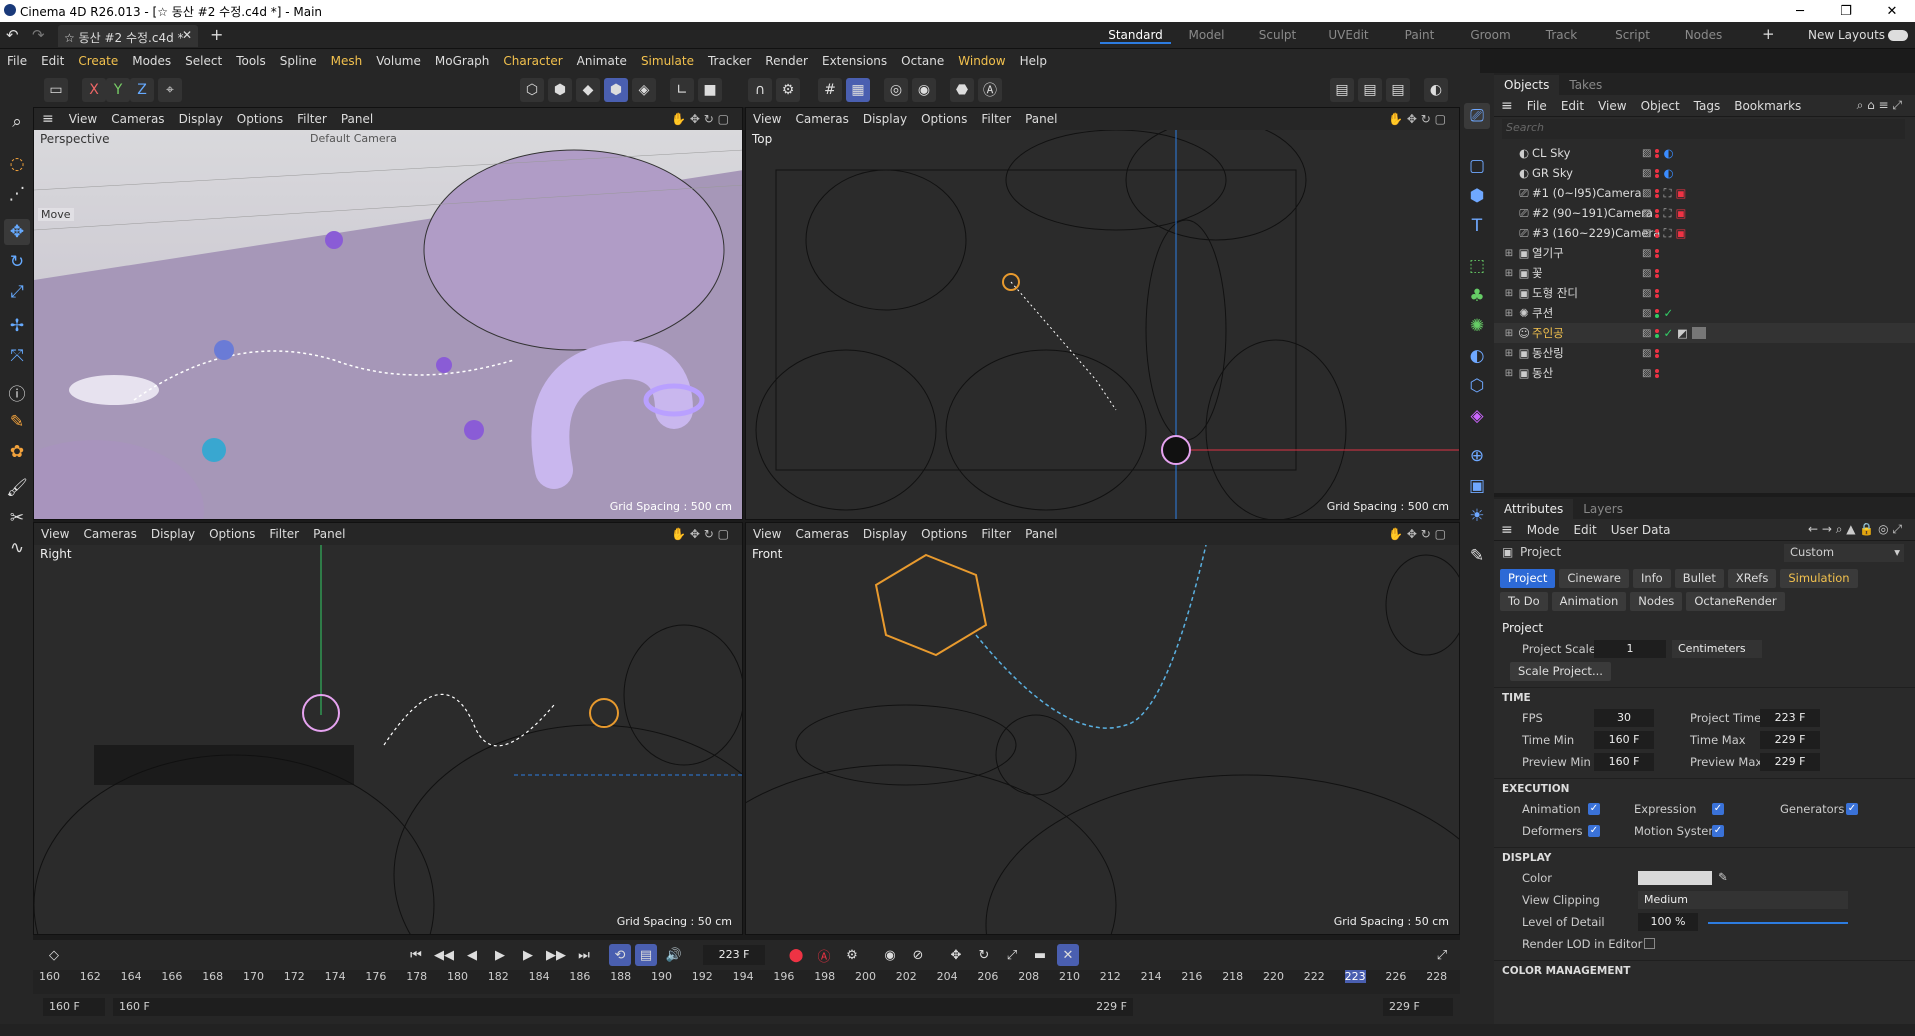 This screenshot has width=1915, height=1036. Describe the element at coordinates (1594, 578) in the screenshot. I see `attr-tab-cineware: Cineware` at that location.